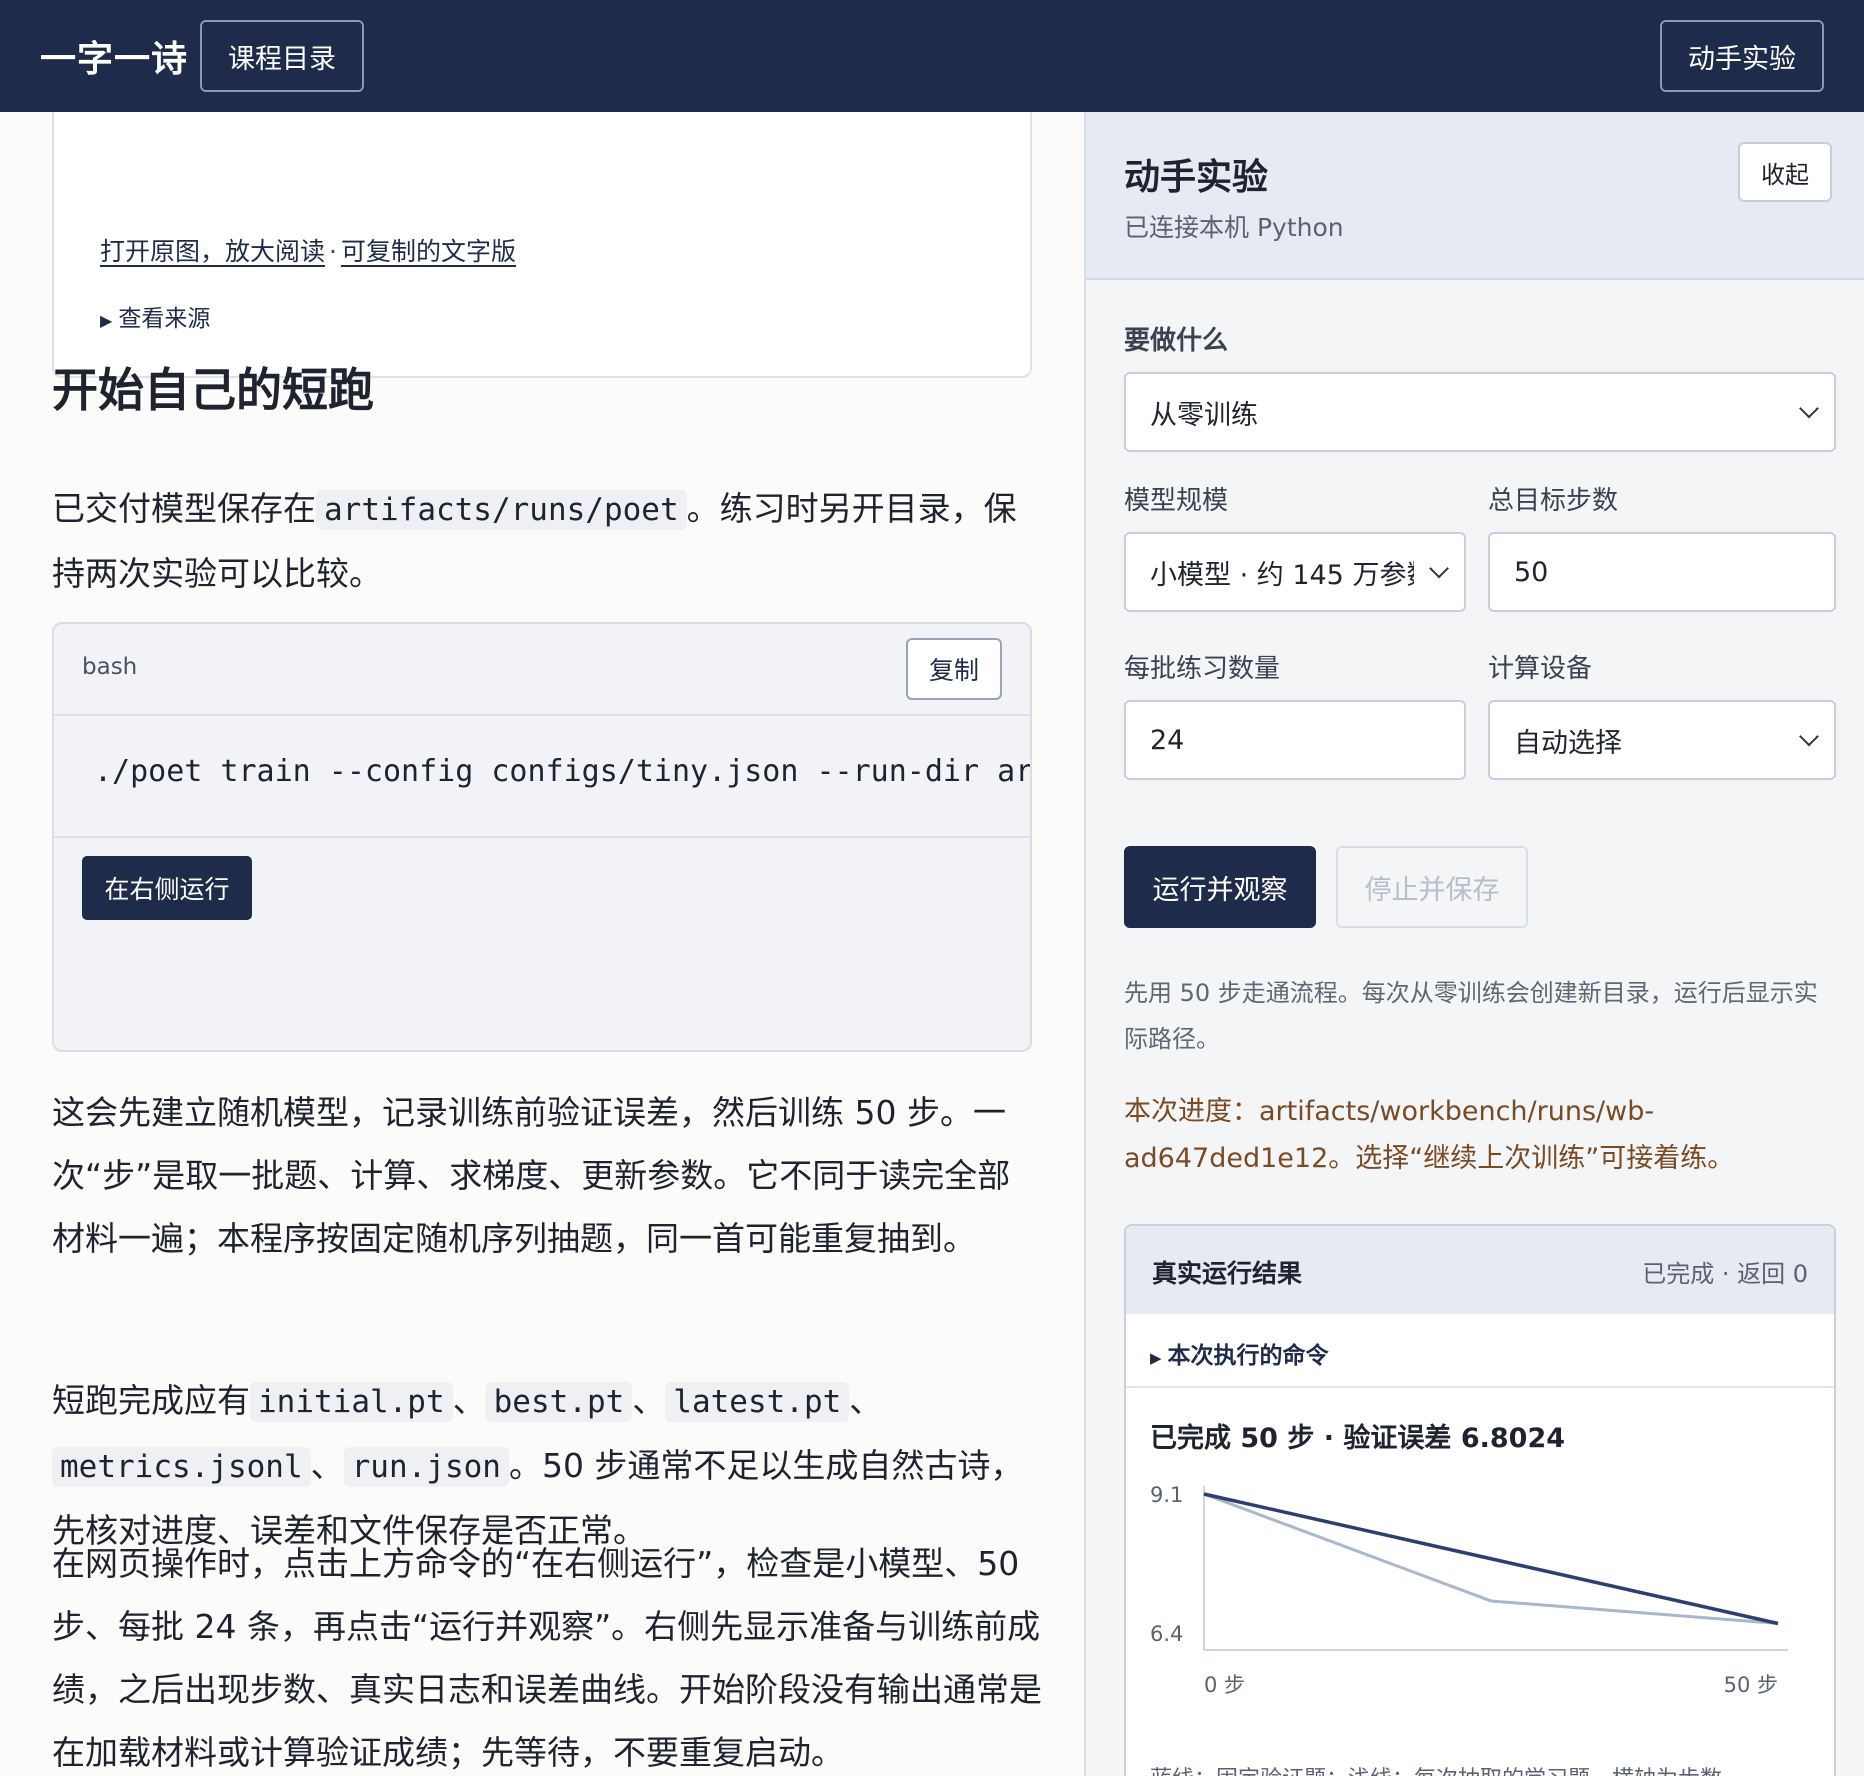  Describe the element at coordinates (1432, 887) in the screenshot. I see `stop-and-save-button: 停止并保存` at that location.